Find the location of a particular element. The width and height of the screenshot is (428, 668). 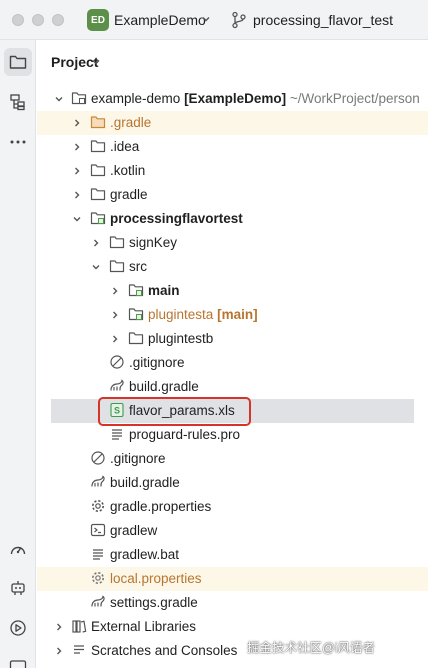

tree-item-build-gradle: build.gradle is located at coordinates (232, 483).